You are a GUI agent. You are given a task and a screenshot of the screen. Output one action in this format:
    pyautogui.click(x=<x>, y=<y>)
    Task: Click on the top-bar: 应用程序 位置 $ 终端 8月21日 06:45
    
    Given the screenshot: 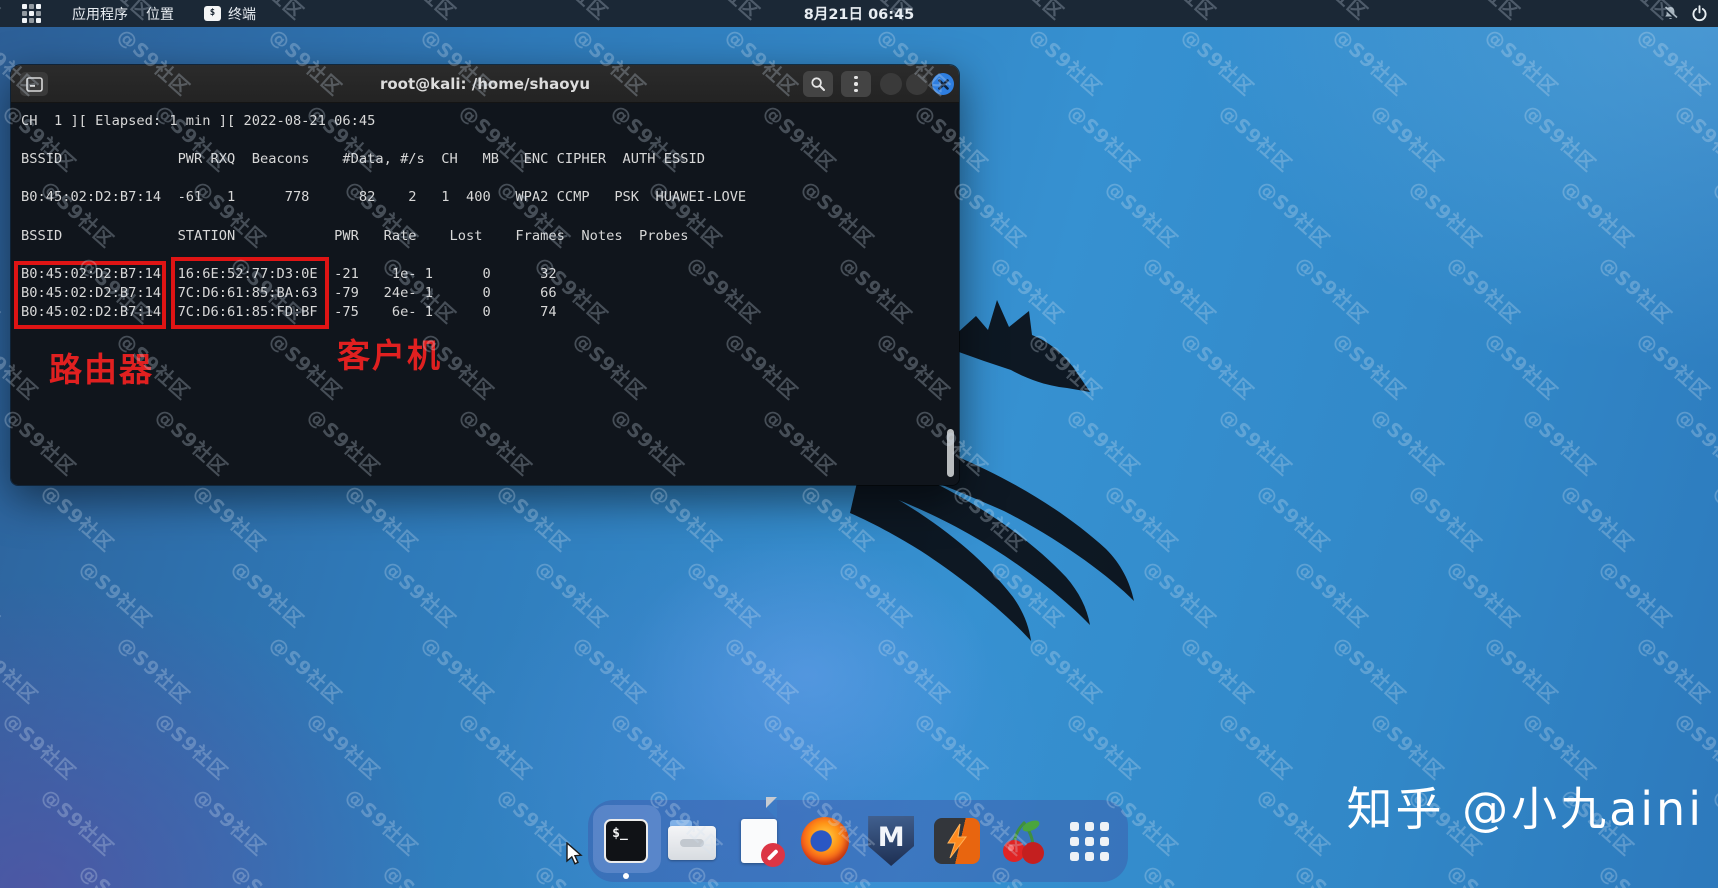 What is the action you would take?
    pyautogui.click(x=859, y=13)
    